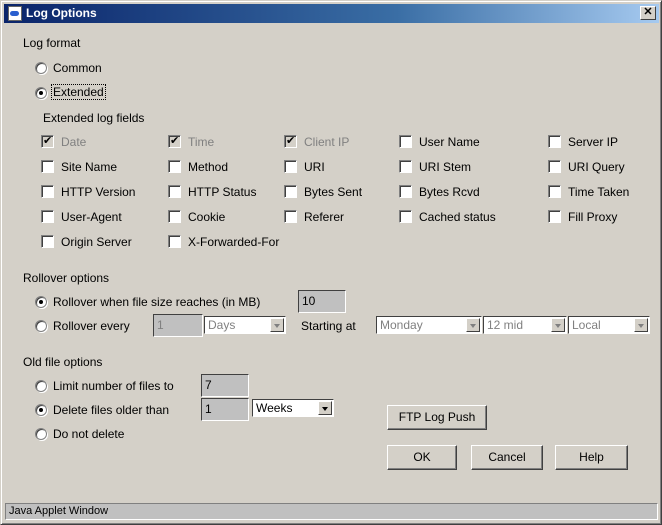 The height and width of the screenshot is (525, 662). Describe the element at coordinates (207, 217) in the screenshot. I see `label-cookie: Cookie` at that location.